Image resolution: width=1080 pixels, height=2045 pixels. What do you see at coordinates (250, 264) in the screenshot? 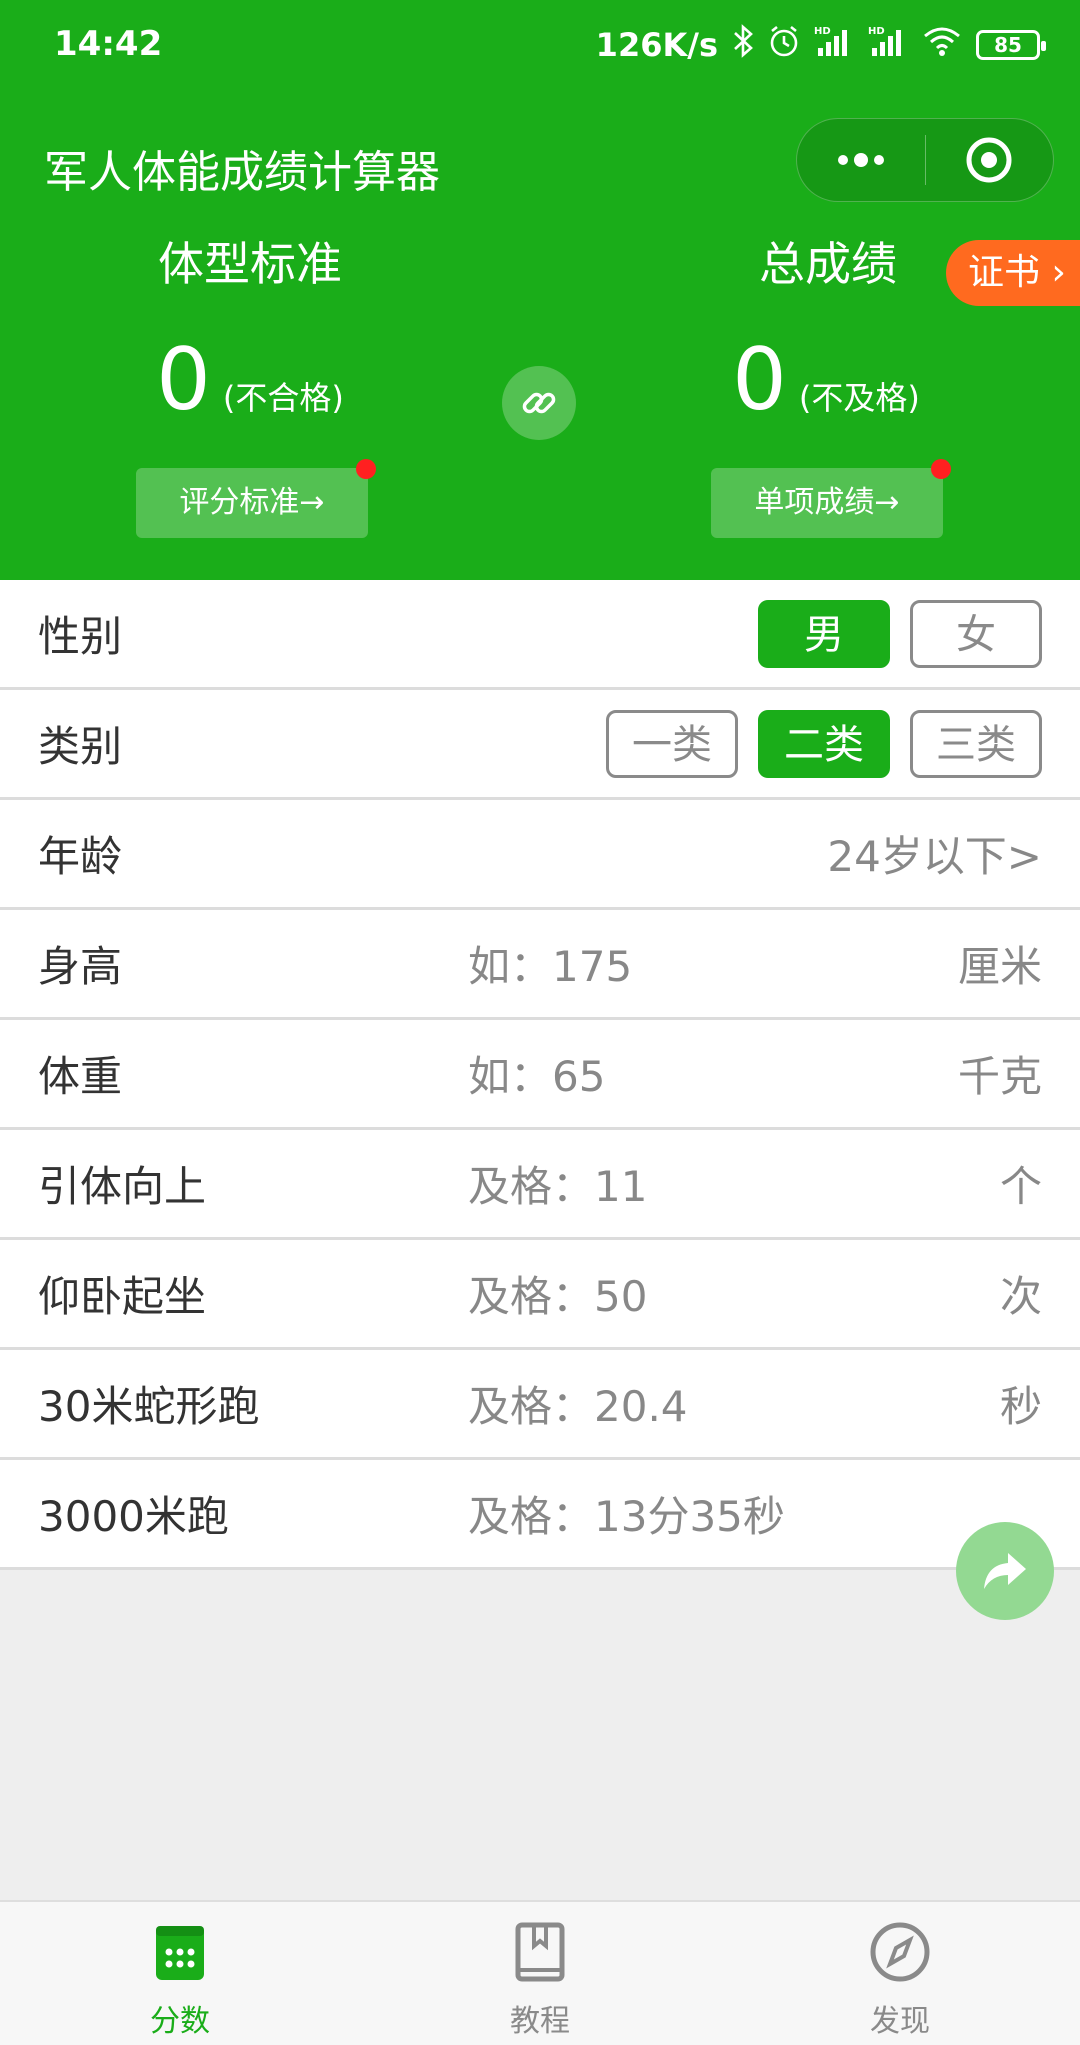
I see `body-standard-title: 体型标准` at bounding box center [250, 264].